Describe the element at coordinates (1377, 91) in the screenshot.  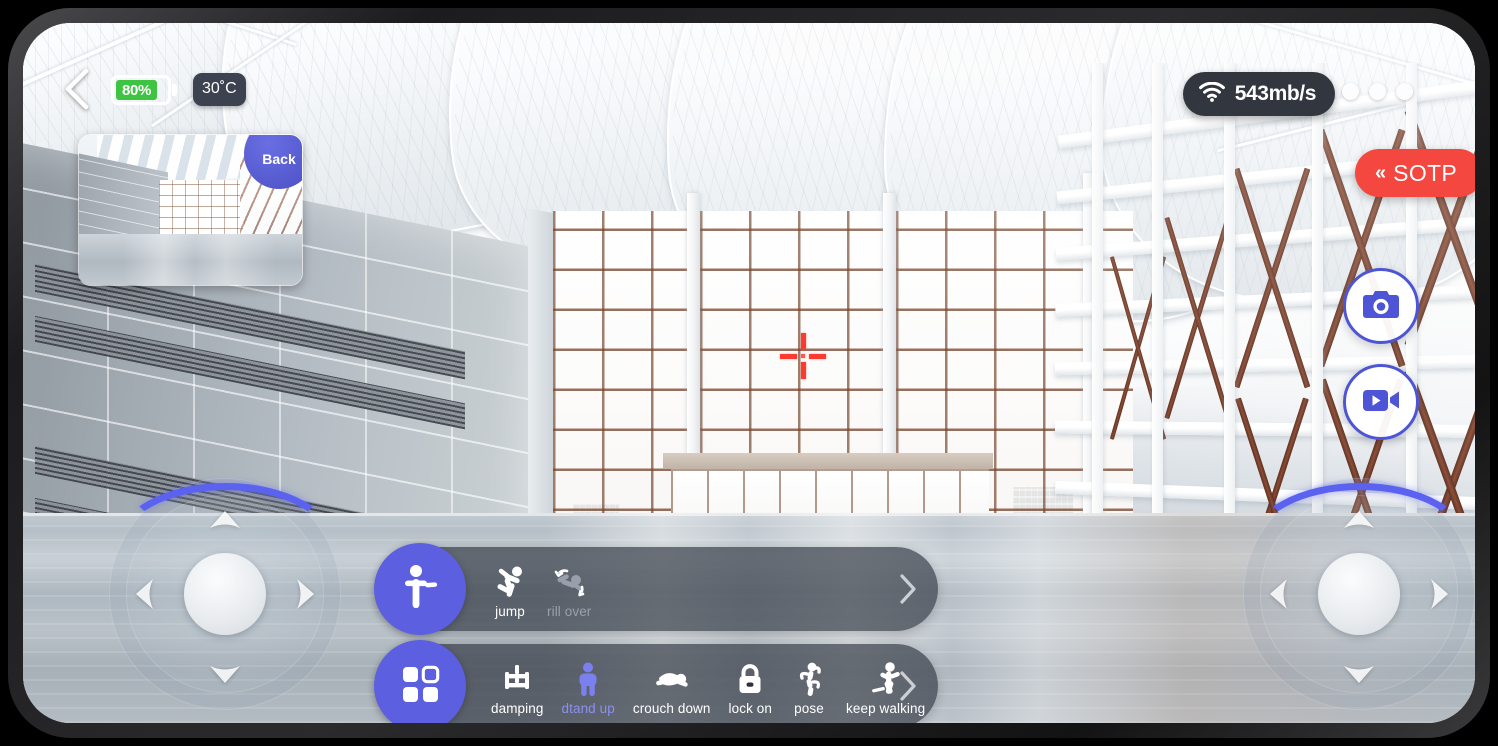
I see `more-dots-icon` at that location.